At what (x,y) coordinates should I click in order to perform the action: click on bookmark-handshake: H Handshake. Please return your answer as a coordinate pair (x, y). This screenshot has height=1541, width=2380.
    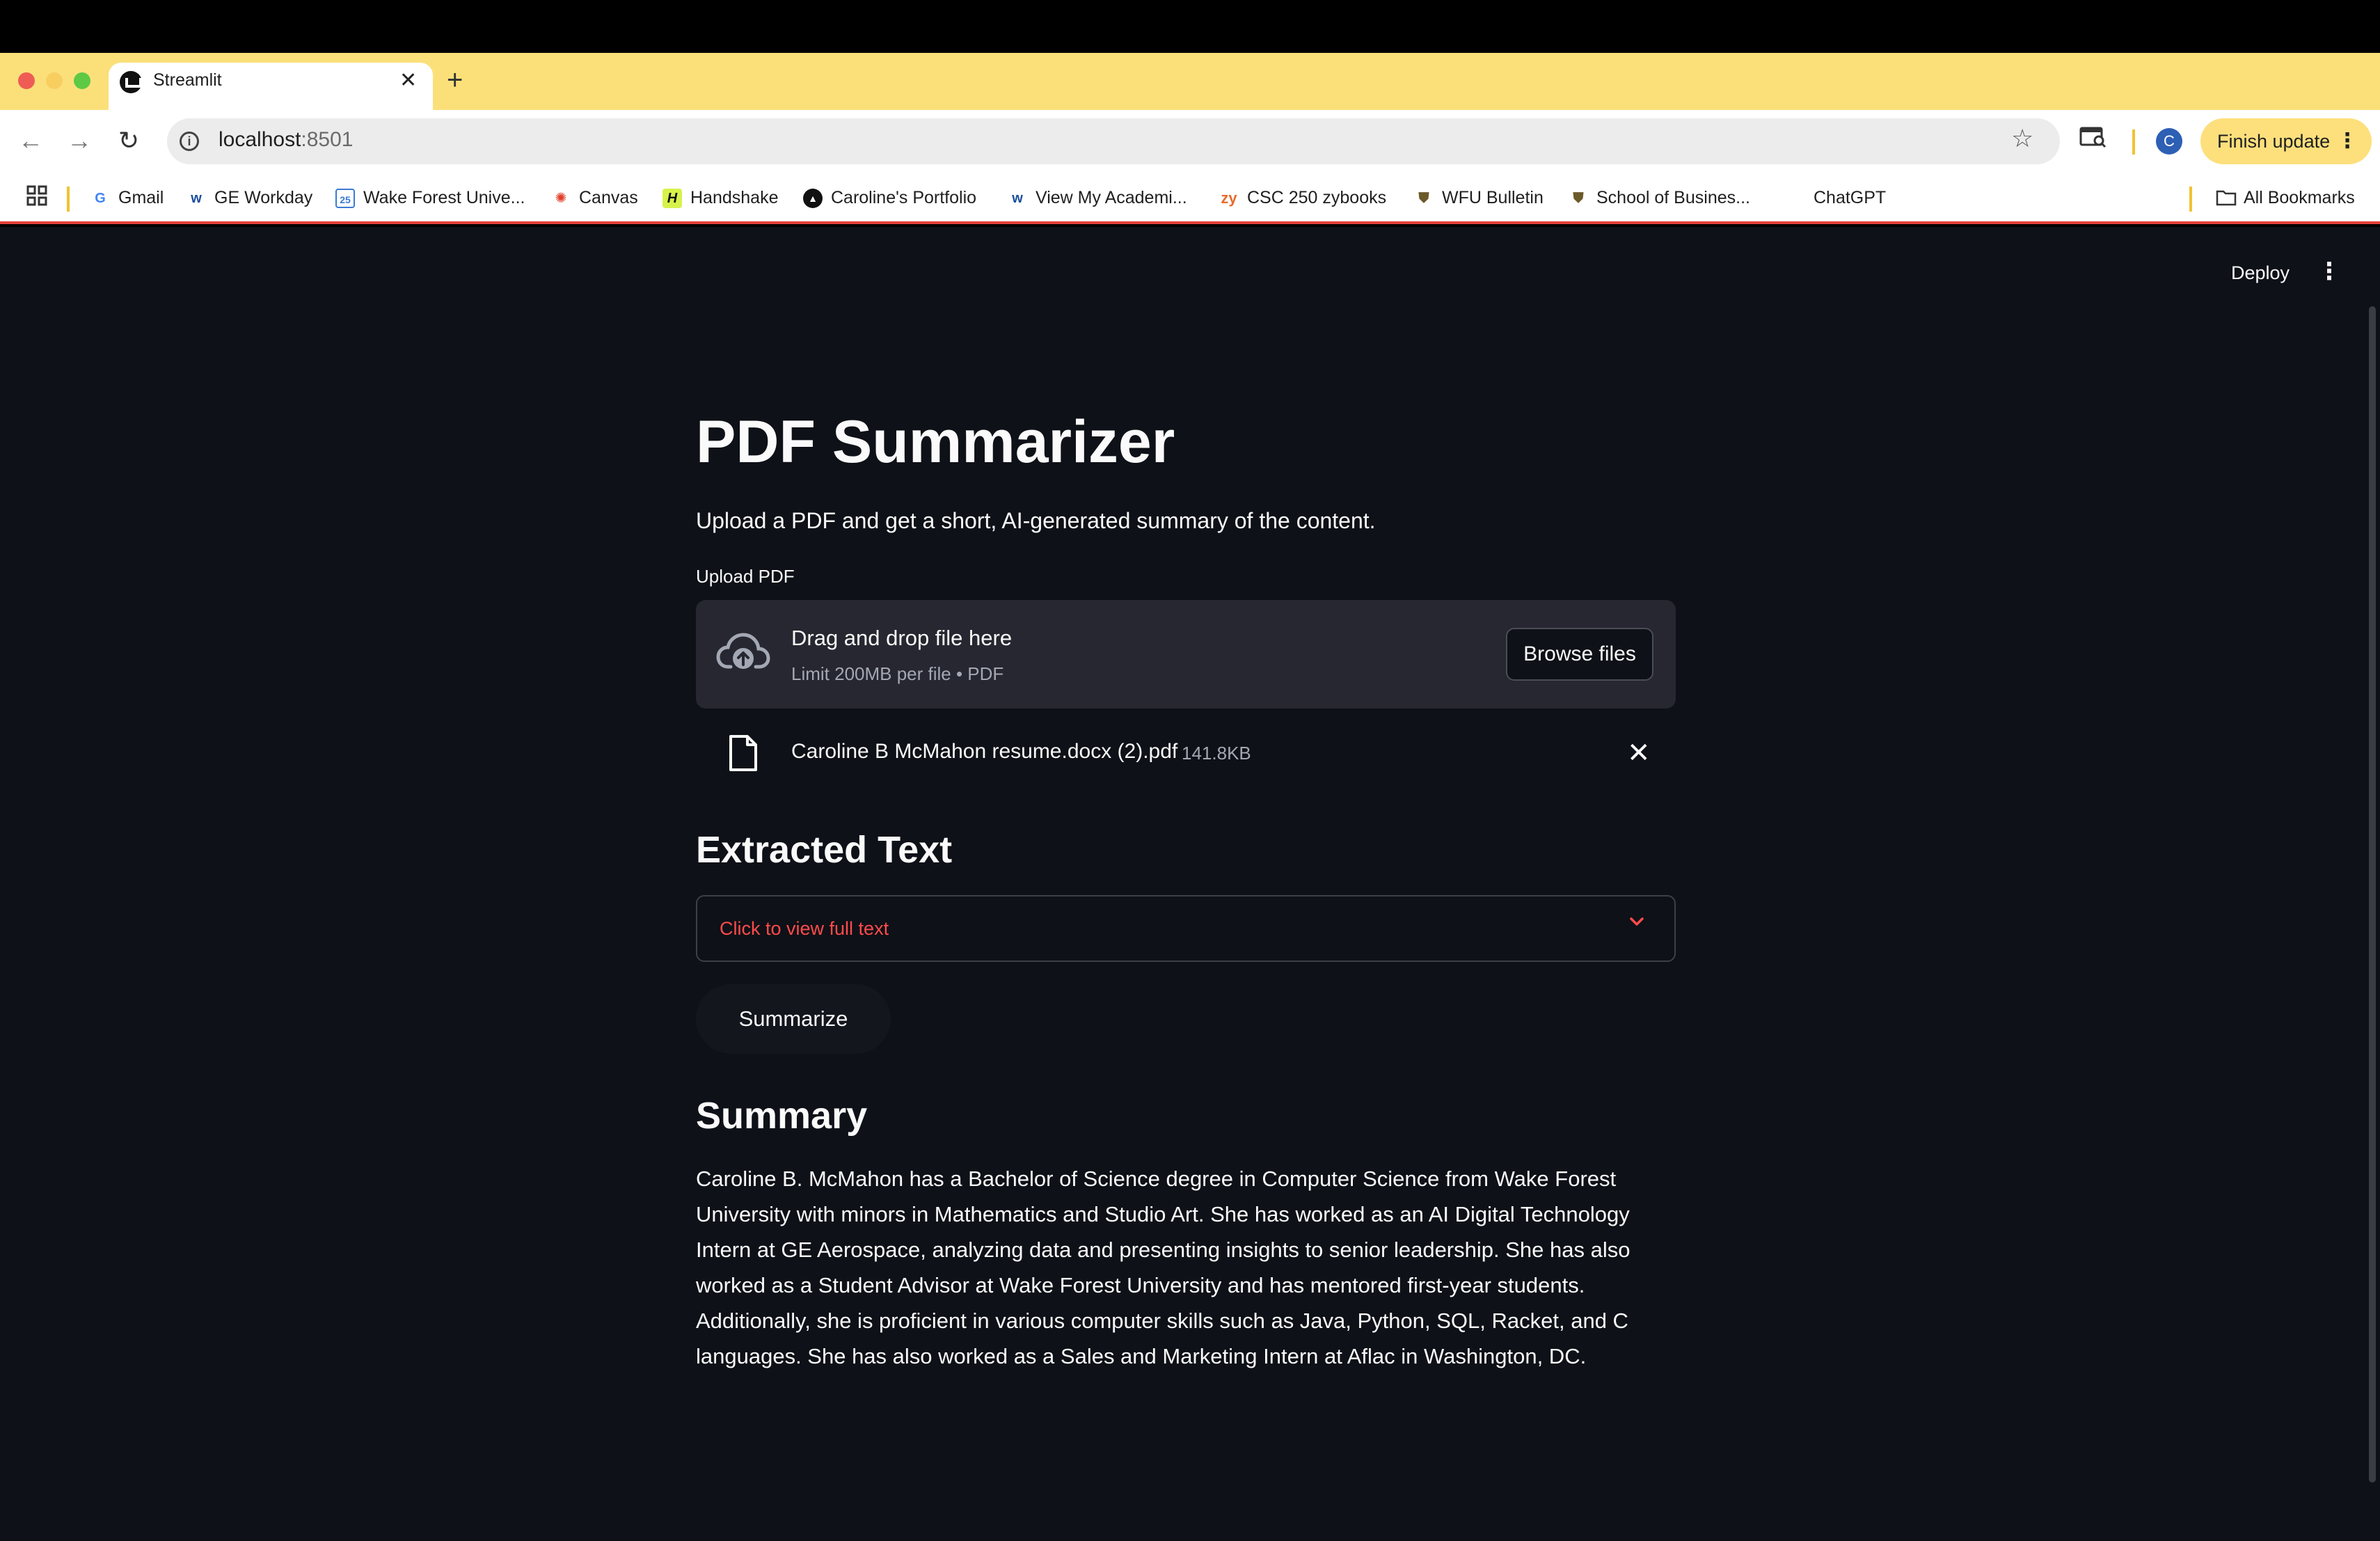
    Looking at the image, I should click on (720, 197).